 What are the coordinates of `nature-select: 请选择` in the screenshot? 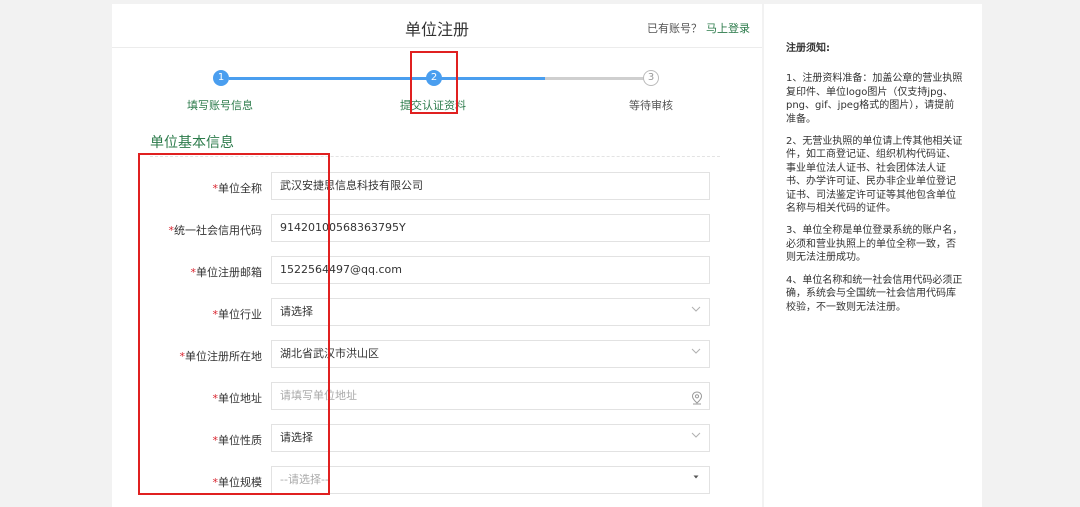 It's located at (490, 438).